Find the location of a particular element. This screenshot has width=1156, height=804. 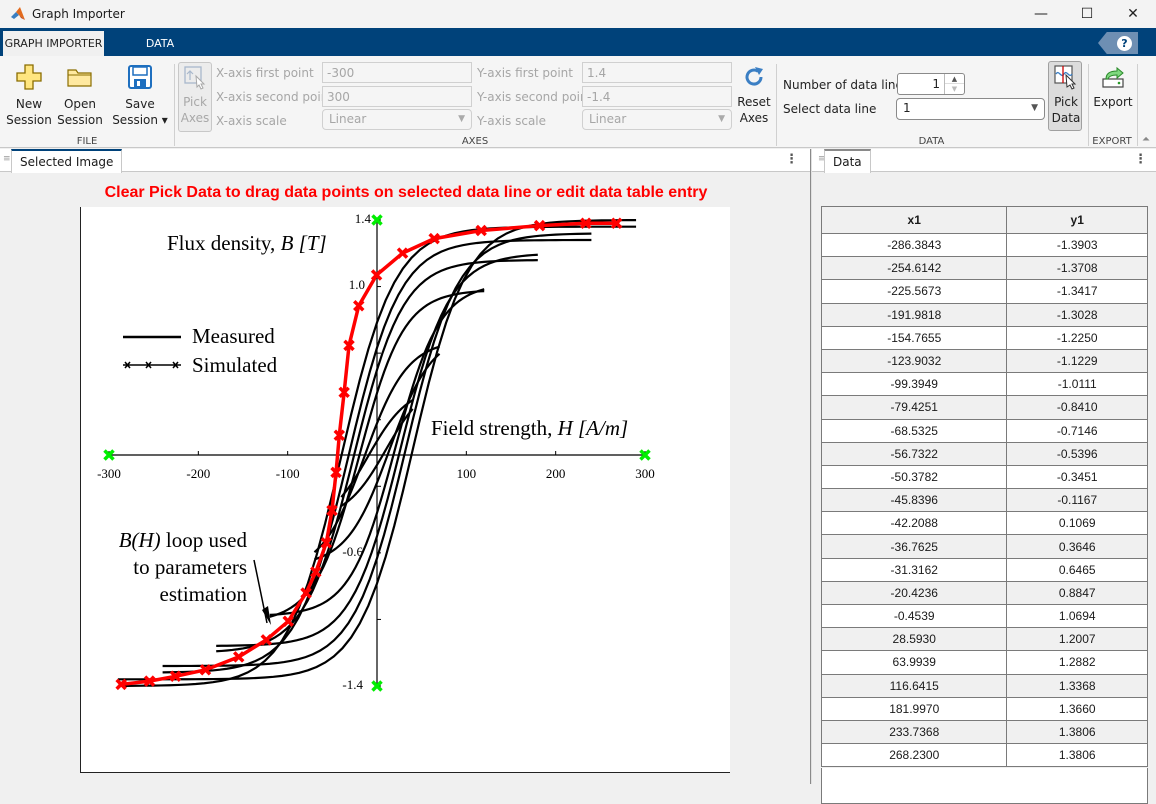

maximize-button: ☐ is located at coordinates (1087, 14).